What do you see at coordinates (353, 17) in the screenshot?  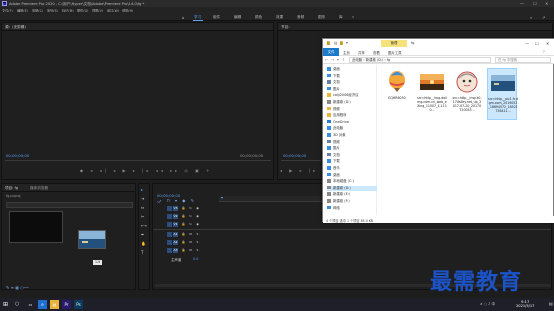 I see `workspace-more-button: »` at bounding box center [353, 17].